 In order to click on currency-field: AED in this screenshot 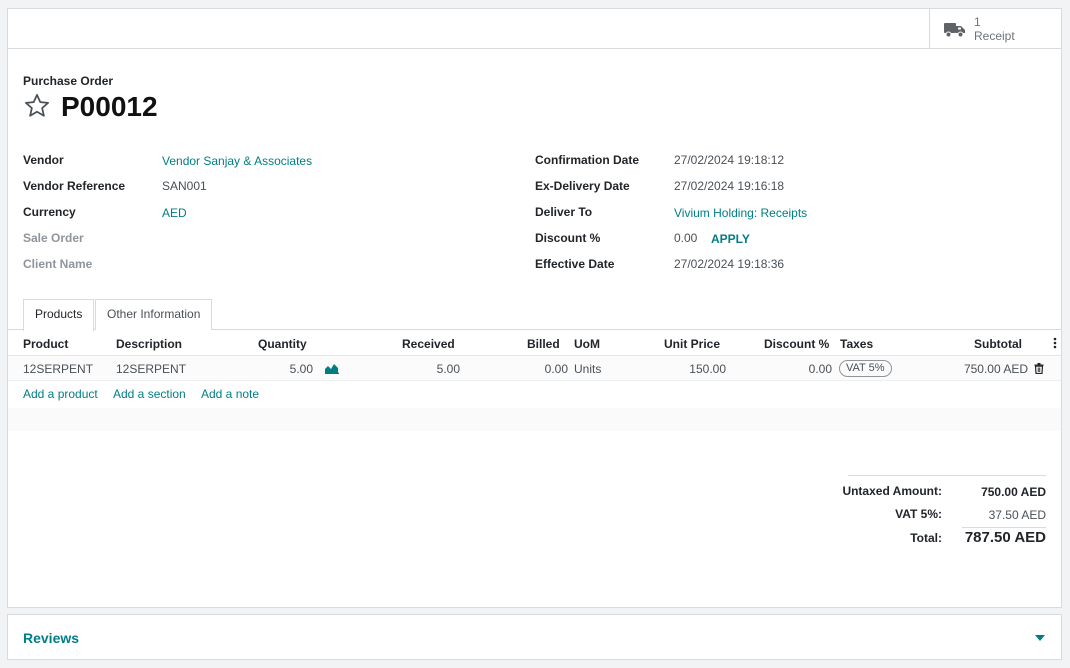, I will do `click(174, 213)`.